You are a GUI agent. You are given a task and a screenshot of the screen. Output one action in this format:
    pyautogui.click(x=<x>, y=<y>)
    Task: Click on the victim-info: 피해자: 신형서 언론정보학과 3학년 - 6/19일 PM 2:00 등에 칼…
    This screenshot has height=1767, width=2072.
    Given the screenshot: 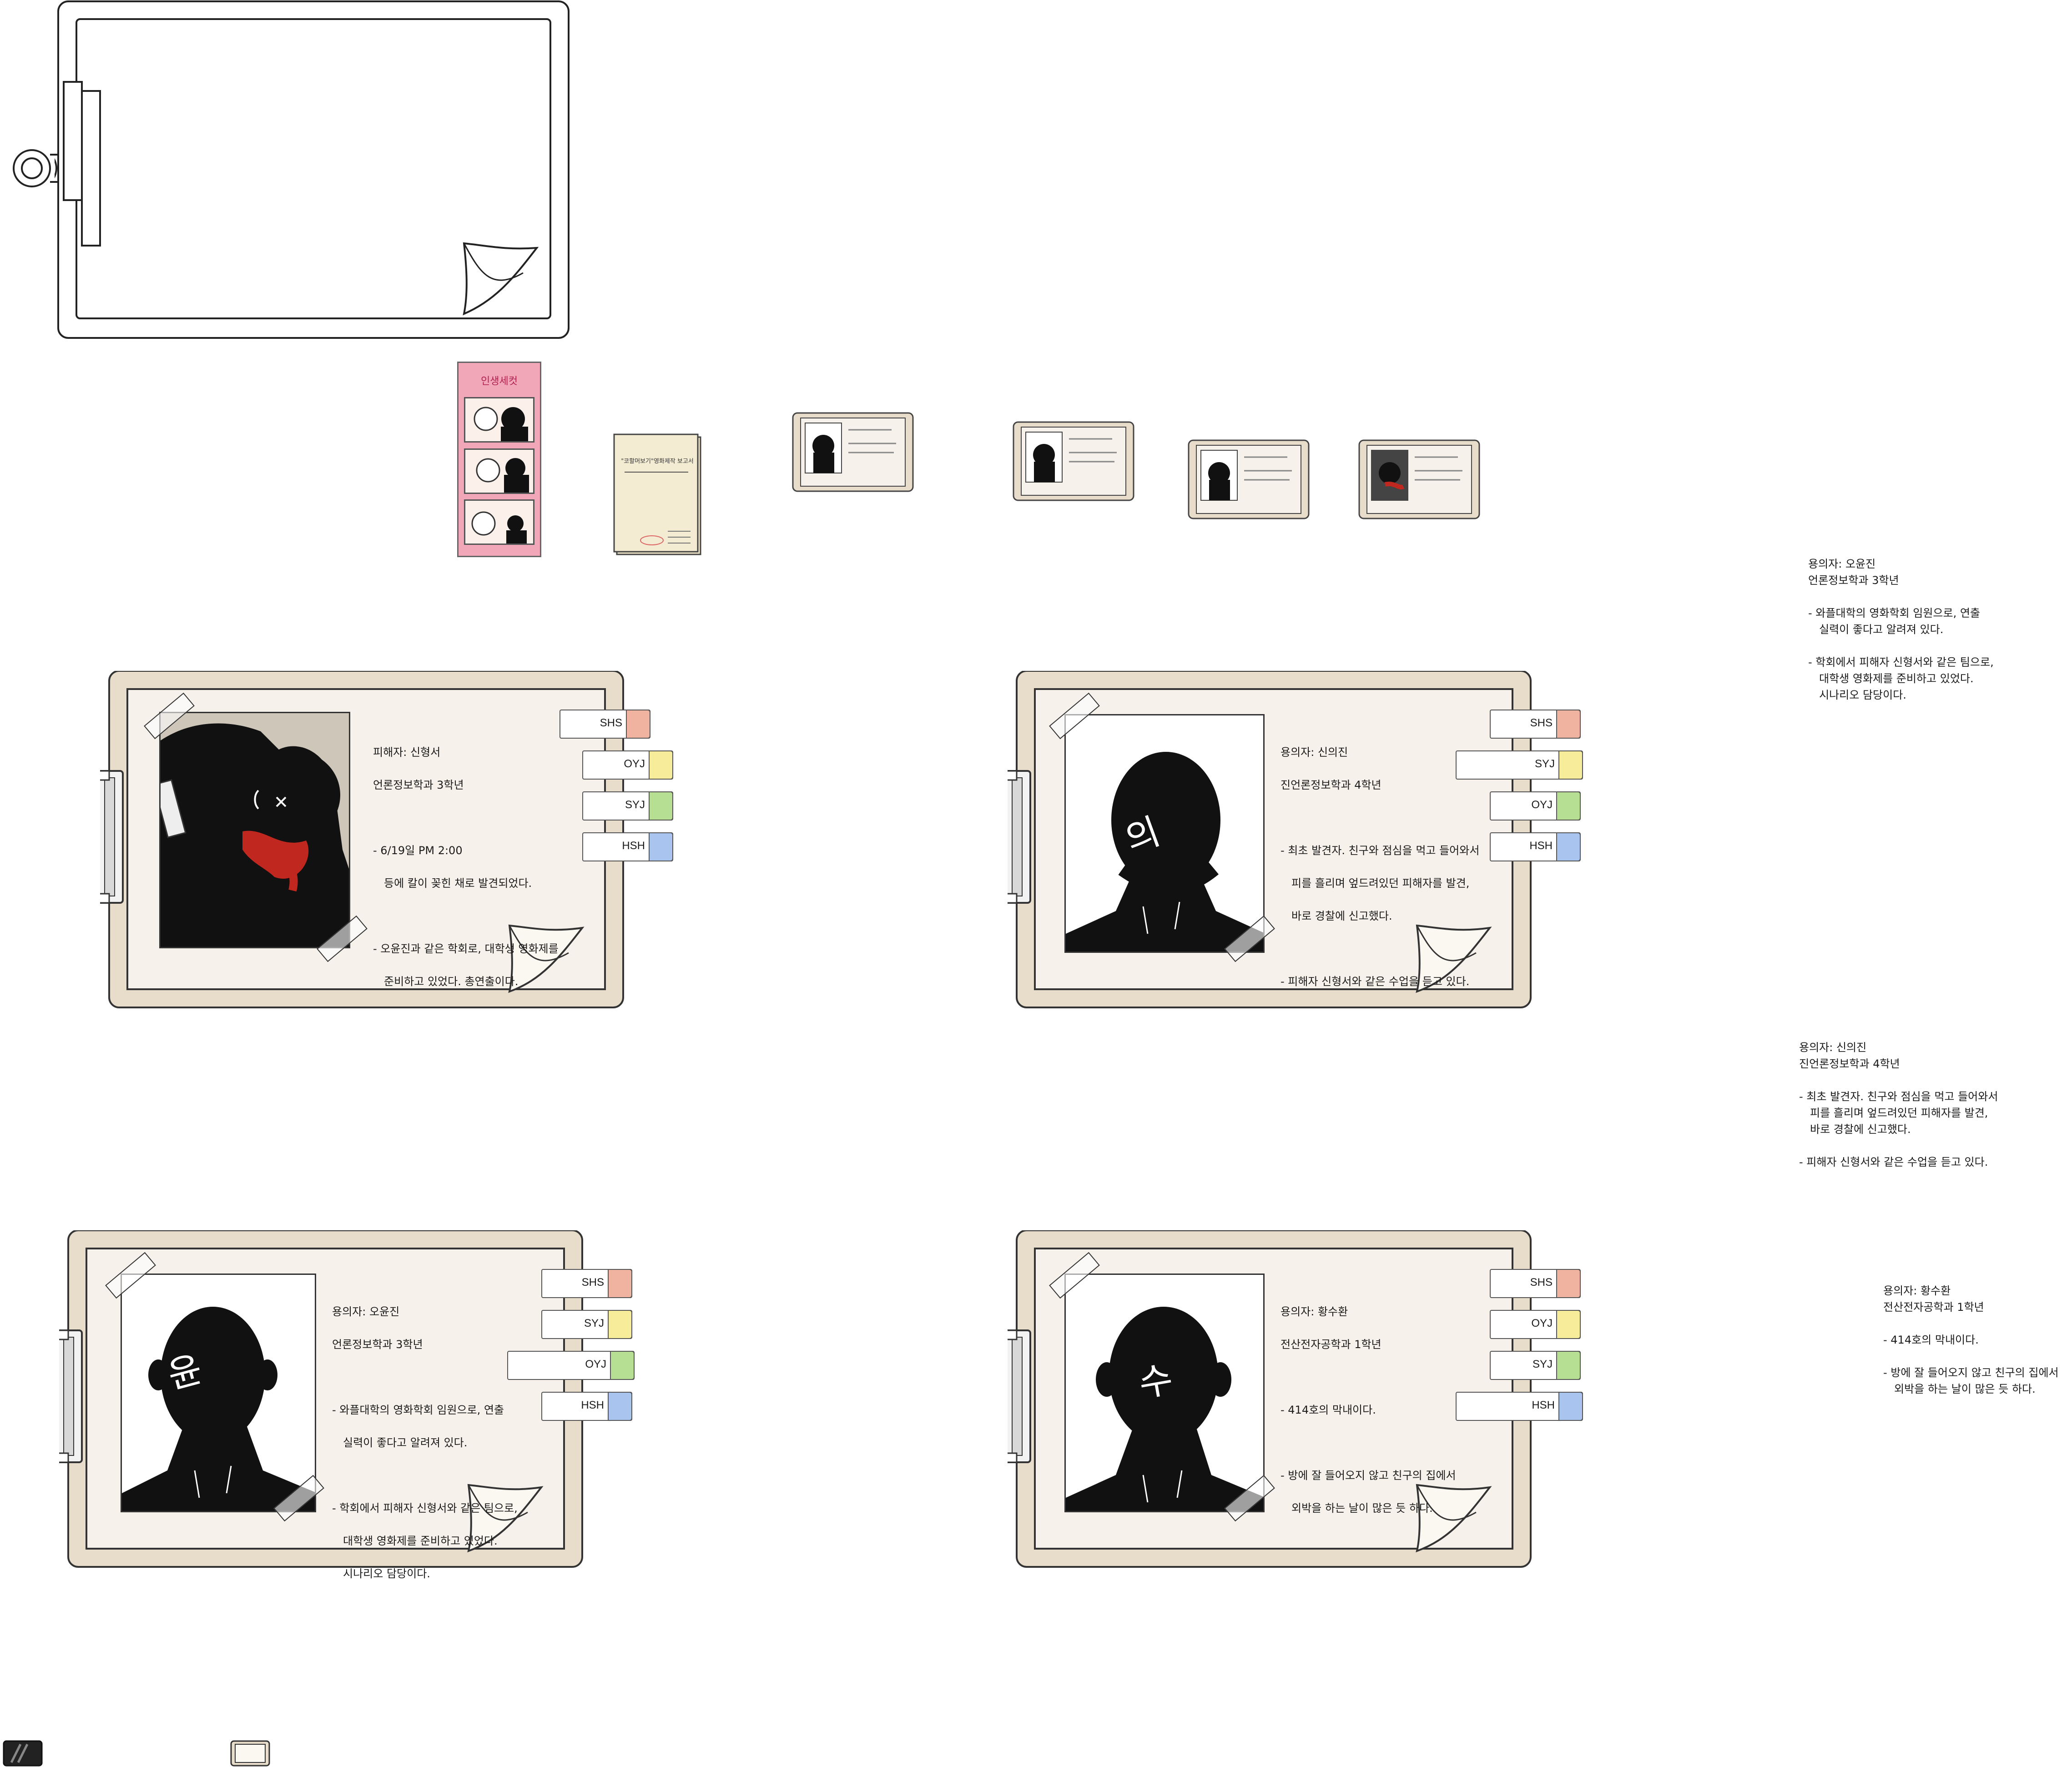 What is the action you would take?
    pyautogui.click(x=466, y=867)
    